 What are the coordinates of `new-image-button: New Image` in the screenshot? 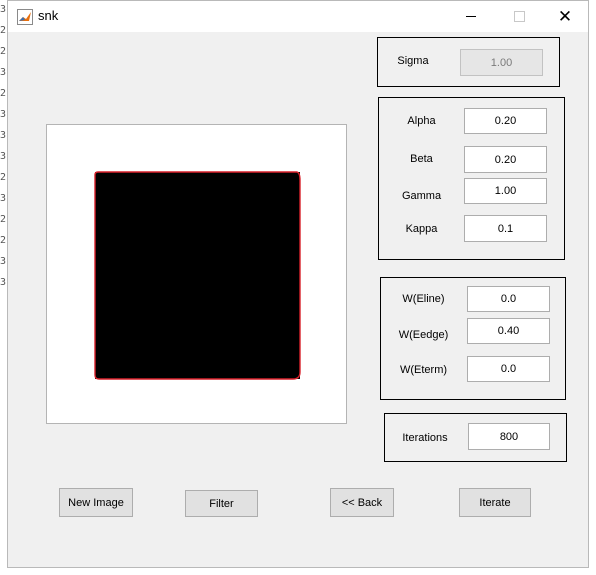 It's located at (96, 502).